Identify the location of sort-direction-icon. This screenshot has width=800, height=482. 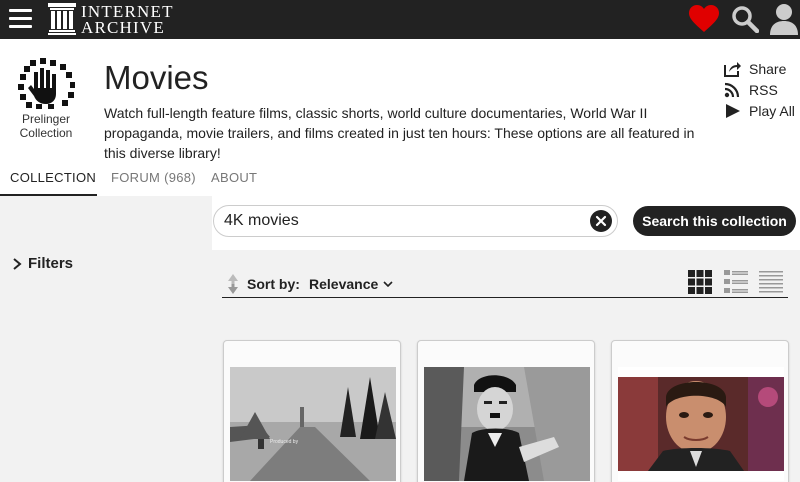
(233, 284).